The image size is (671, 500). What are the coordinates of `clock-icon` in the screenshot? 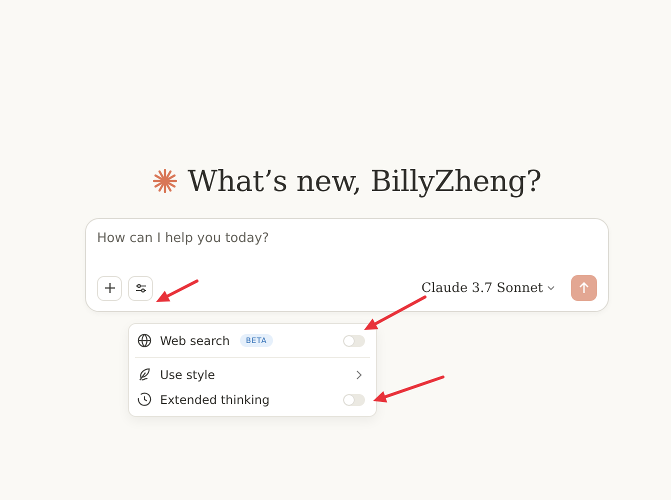 It's located at (144, 399).